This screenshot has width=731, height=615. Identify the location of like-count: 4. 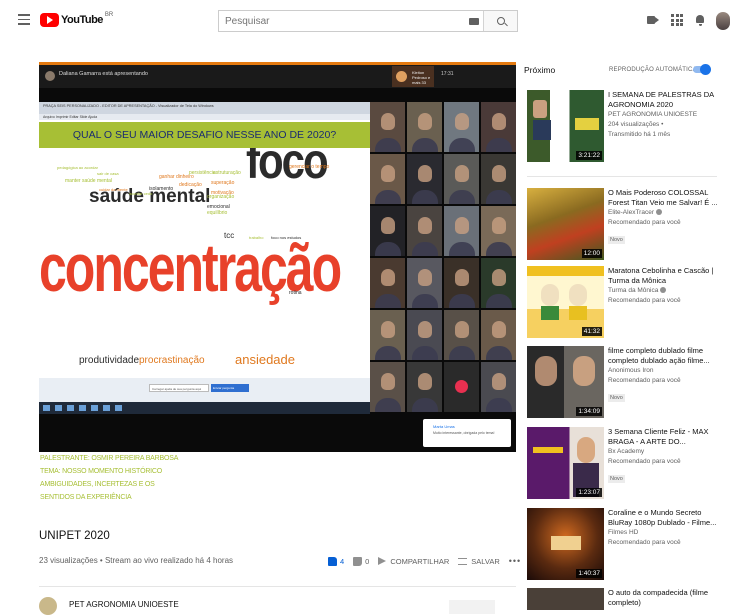
(342, 561).